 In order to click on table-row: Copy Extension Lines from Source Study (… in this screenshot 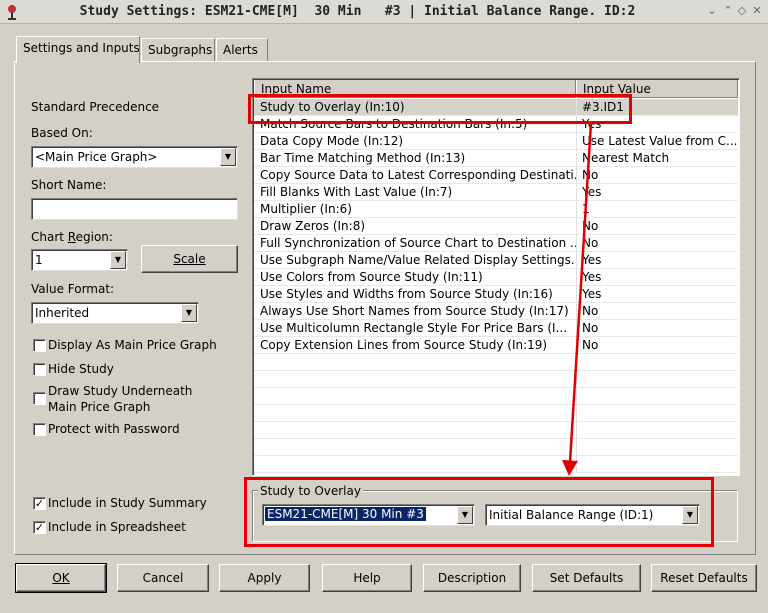, I will do `click(496, 345)`.